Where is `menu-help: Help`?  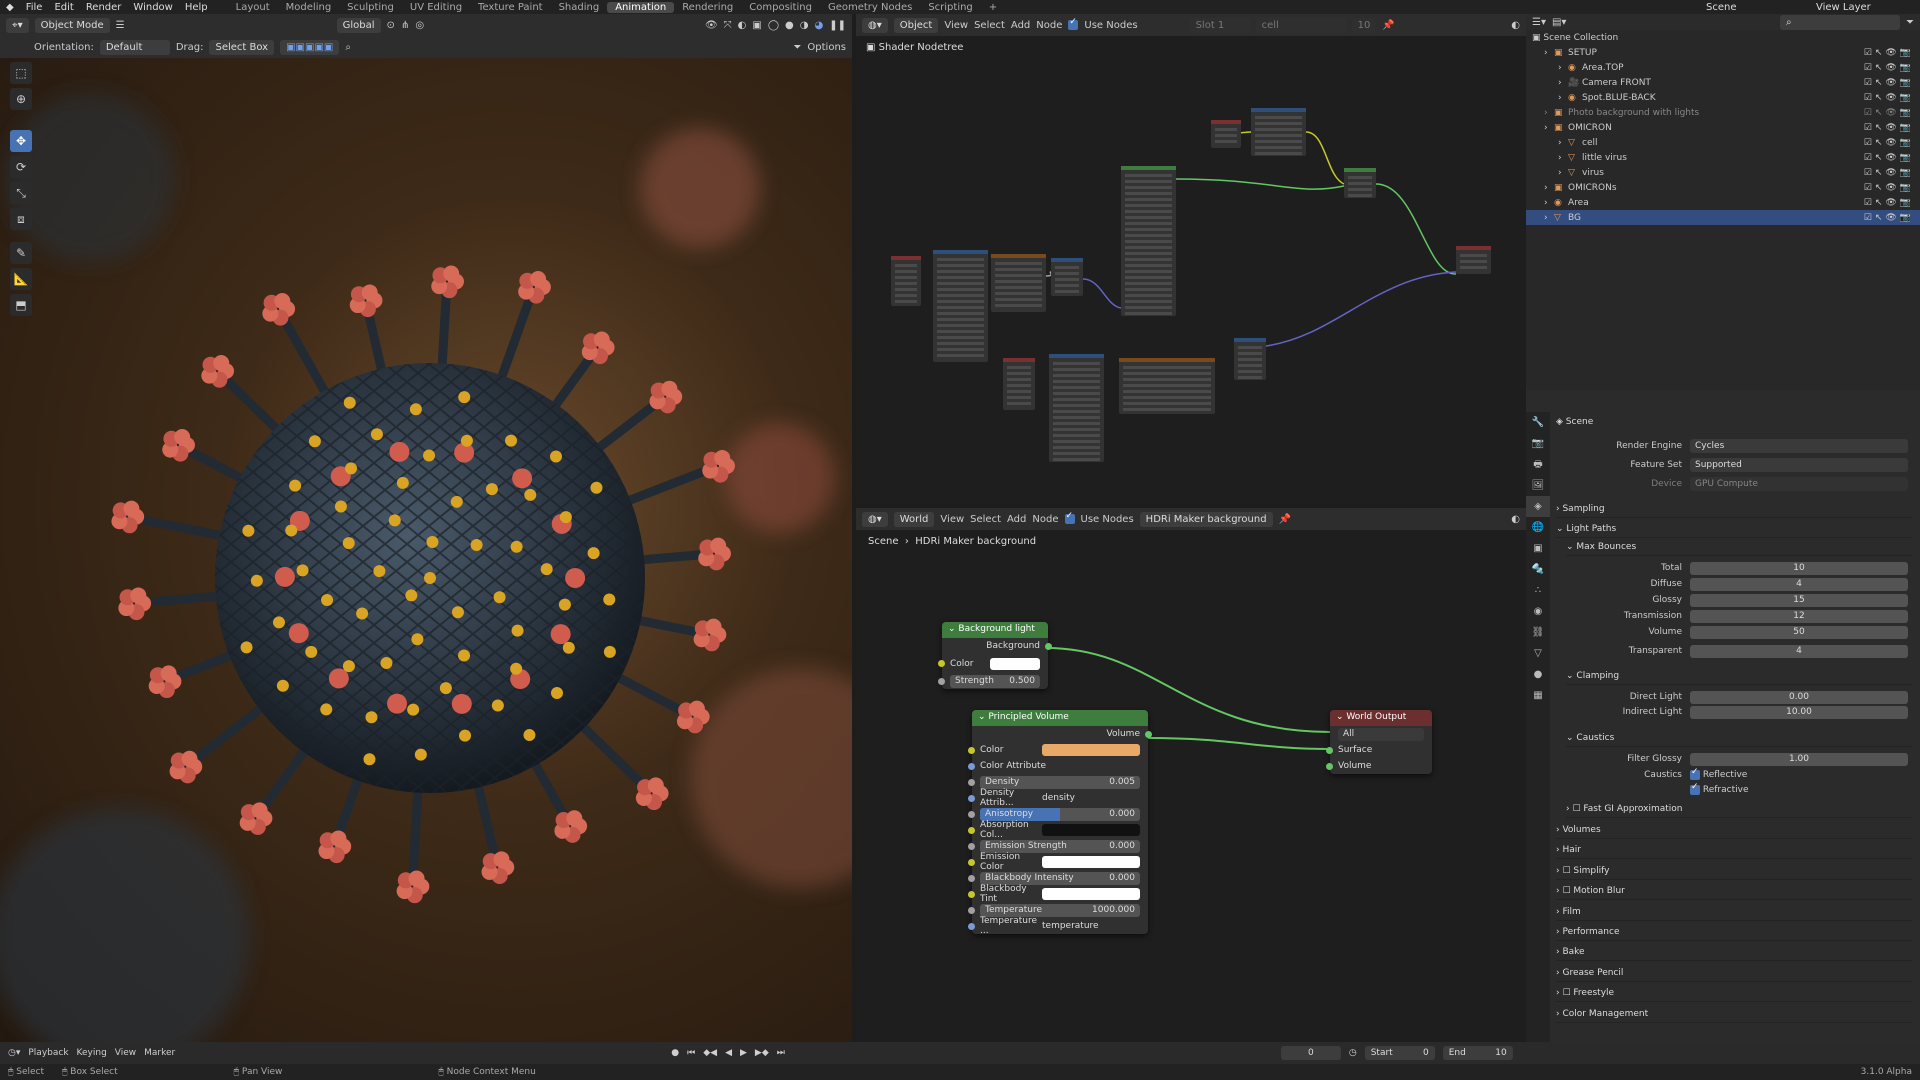
menu-help: Help is located at coordinates (196, 7).